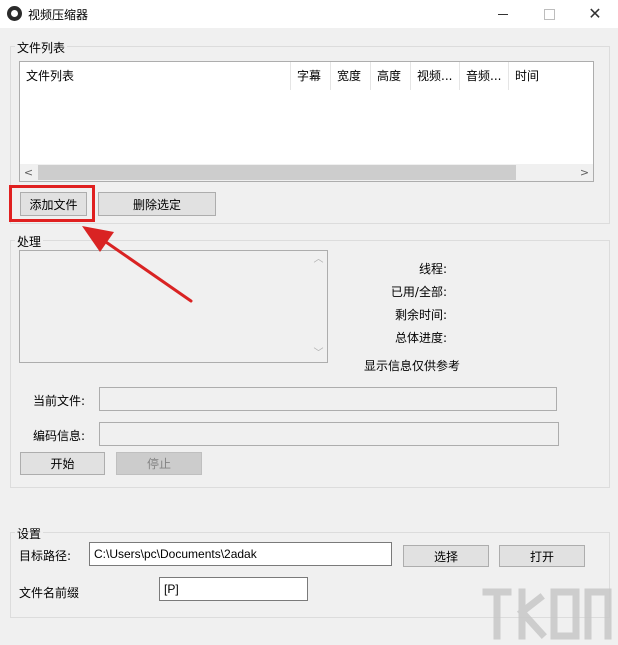 Image resolution: width=618 pixels, height=645 pixels. I want to click on chevron-down-icon: ﹀, so click(318, 353).